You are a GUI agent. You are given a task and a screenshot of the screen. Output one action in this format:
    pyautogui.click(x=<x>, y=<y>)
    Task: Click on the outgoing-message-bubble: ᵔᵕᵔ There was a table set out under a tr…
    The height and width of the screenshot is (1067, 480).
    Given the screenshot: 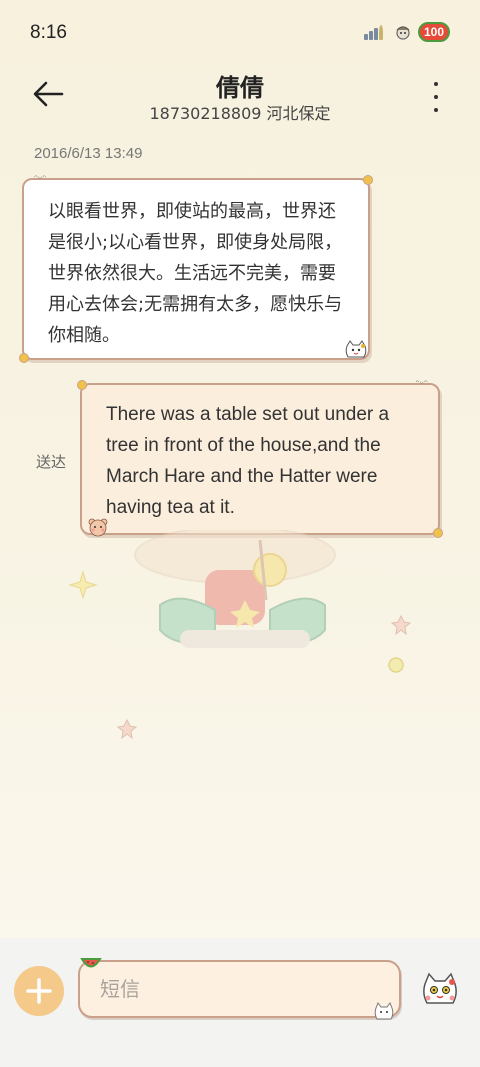 What is the action you would take?
    pyautogui.click(x=260, y=458)
    